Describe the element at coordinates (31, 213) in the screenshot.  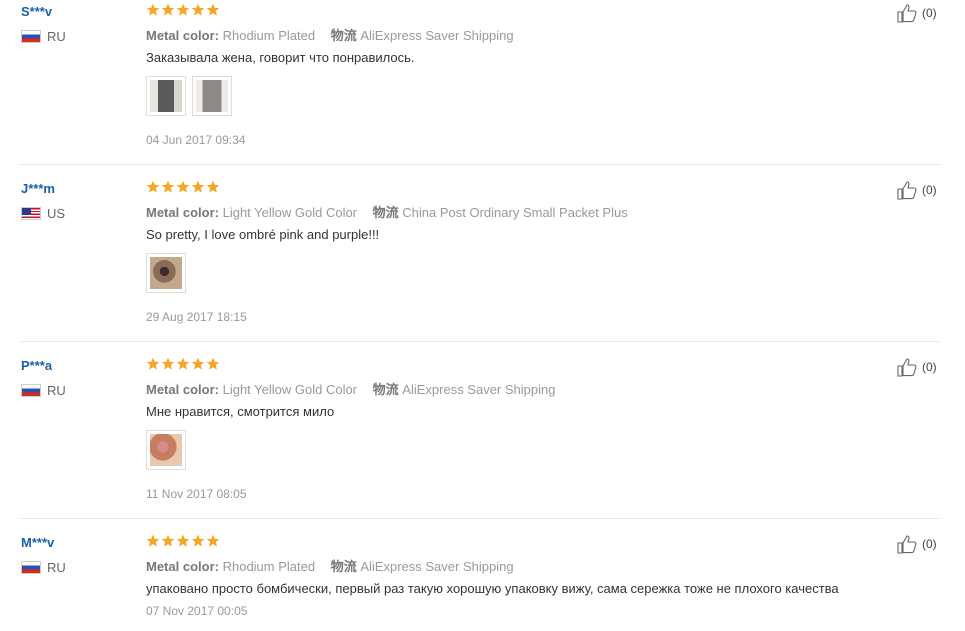
I see `flag-us-icon` at that location.